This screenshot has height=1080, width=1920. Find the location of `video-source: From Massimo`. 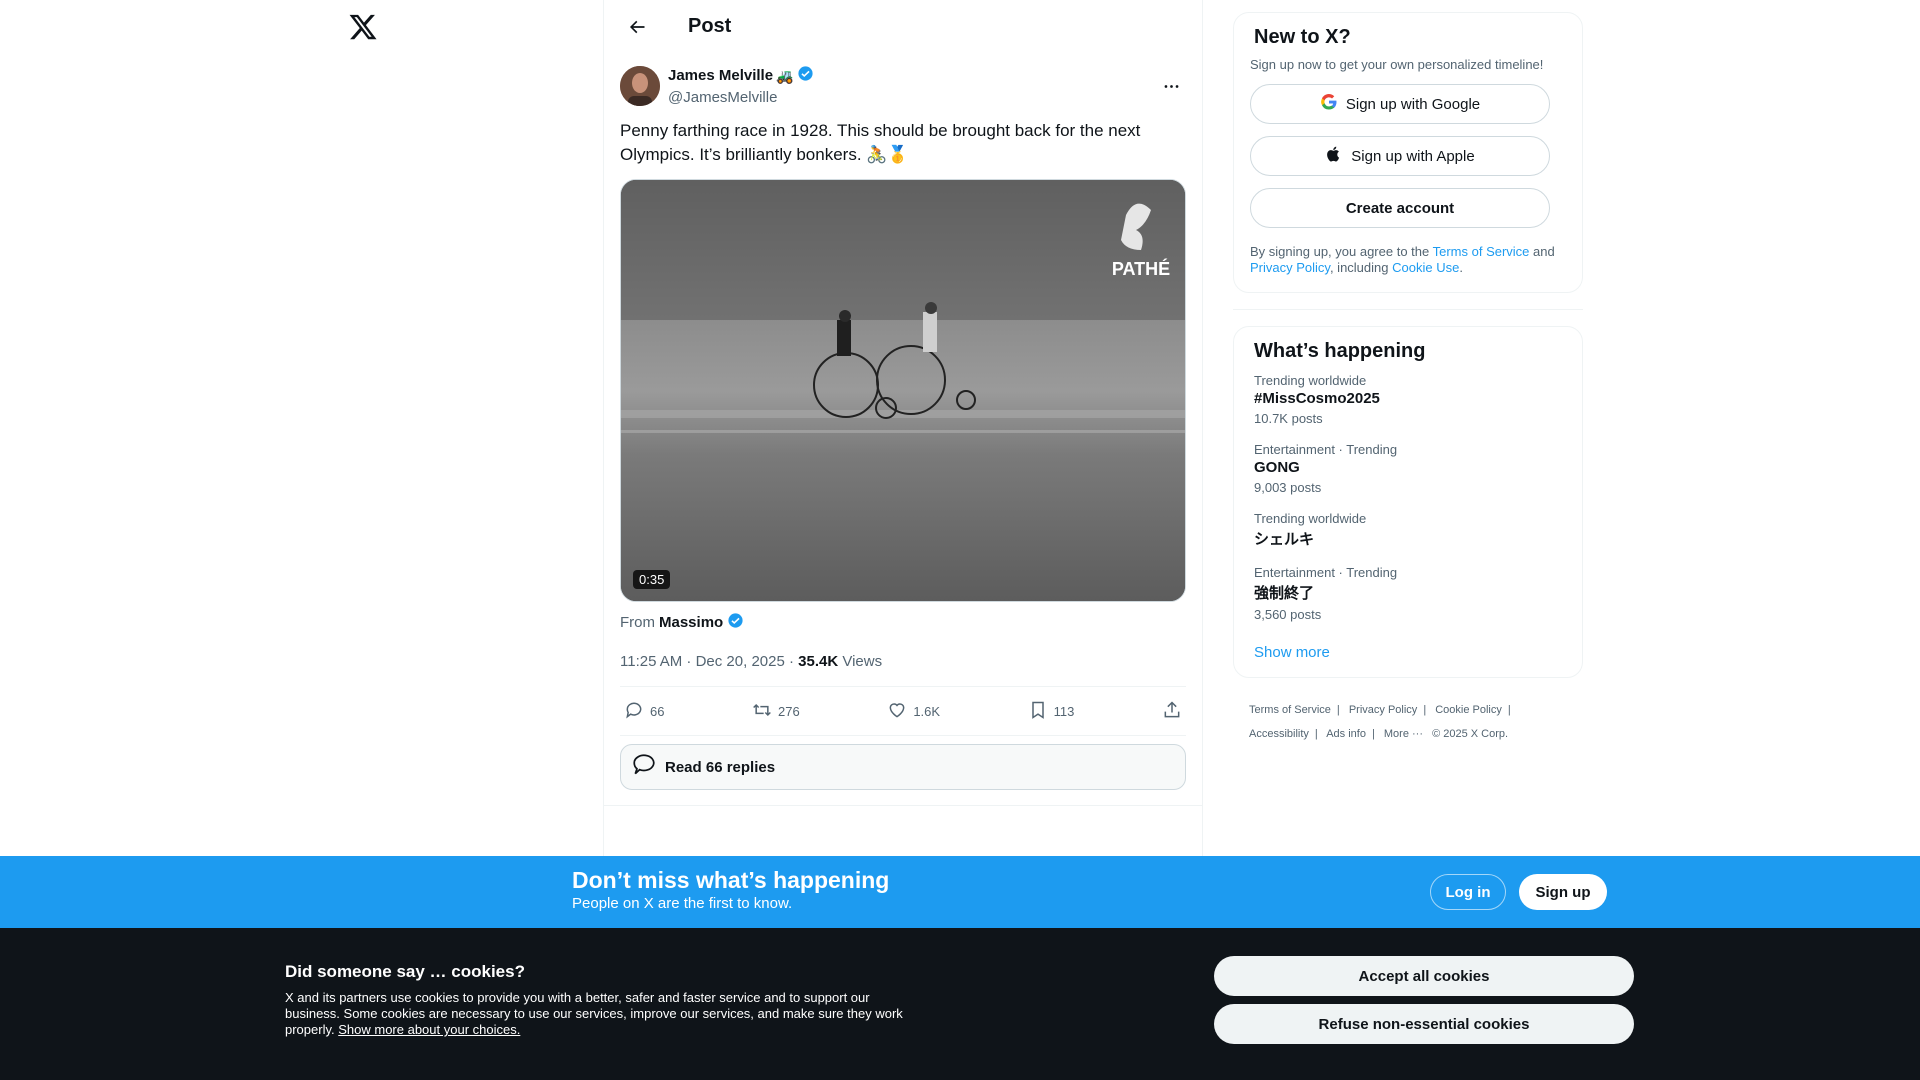

video-source: From Massimo is located at coordinates (903, 622).